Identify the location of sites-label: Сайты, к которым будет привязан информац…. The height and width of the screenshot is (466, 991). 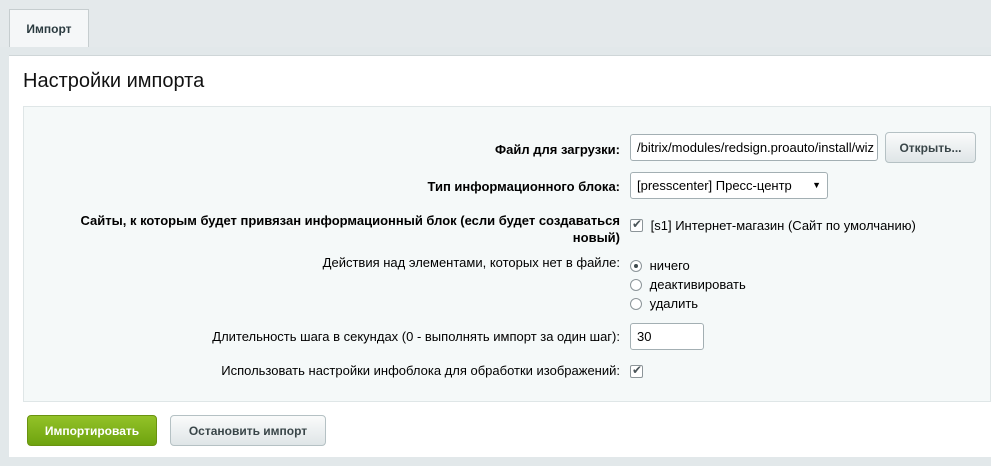
(350, 229).